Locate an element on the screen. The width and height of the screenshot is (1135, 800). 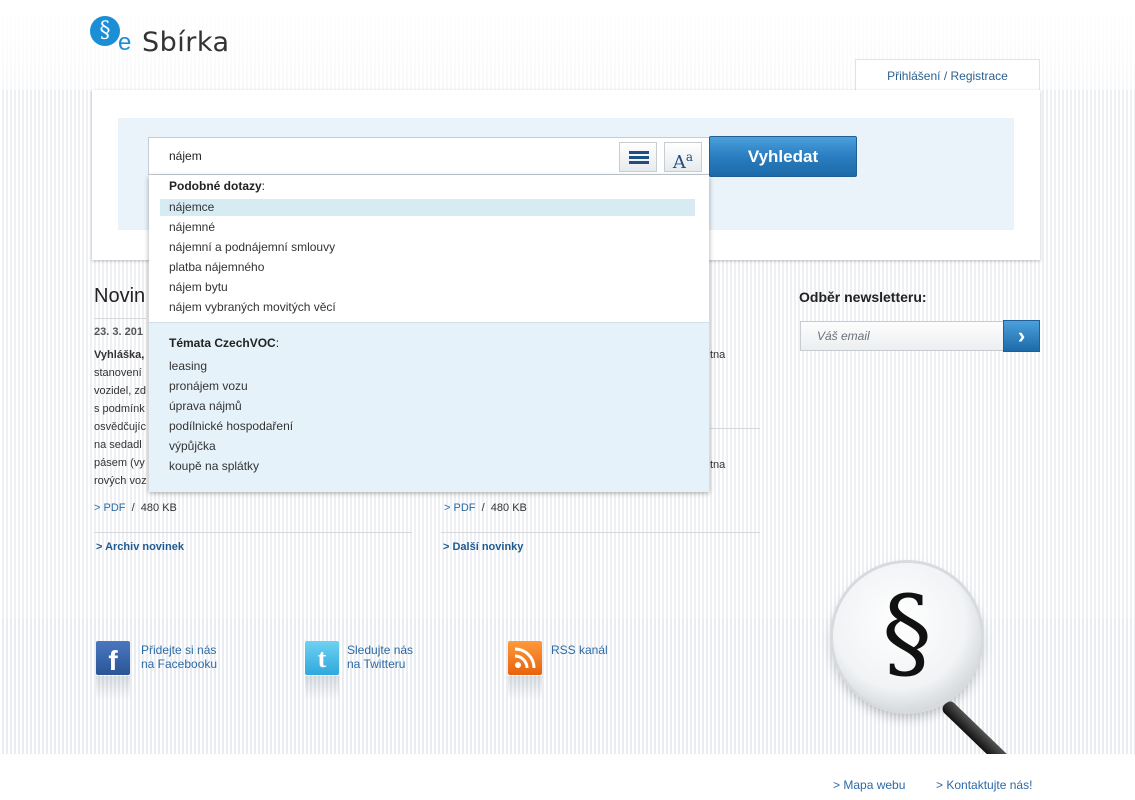
pdf-download-right: > PDF / 480 KB is located at coordinates (485, 508).